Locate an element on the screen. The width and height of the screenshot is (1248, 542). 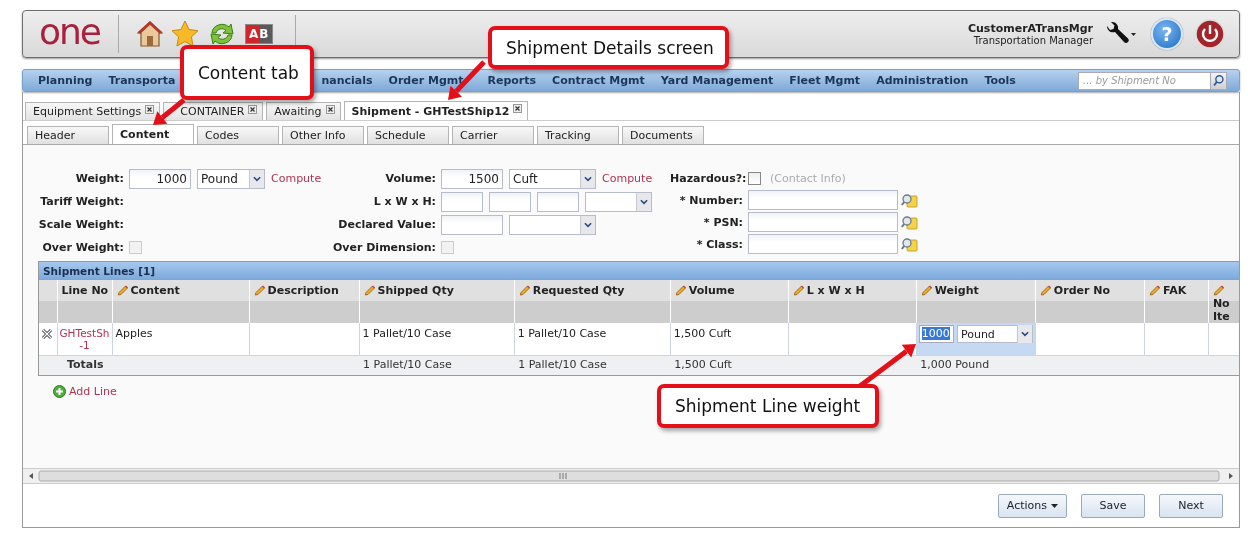
column-header: Description is located at coordinates (304, 301).